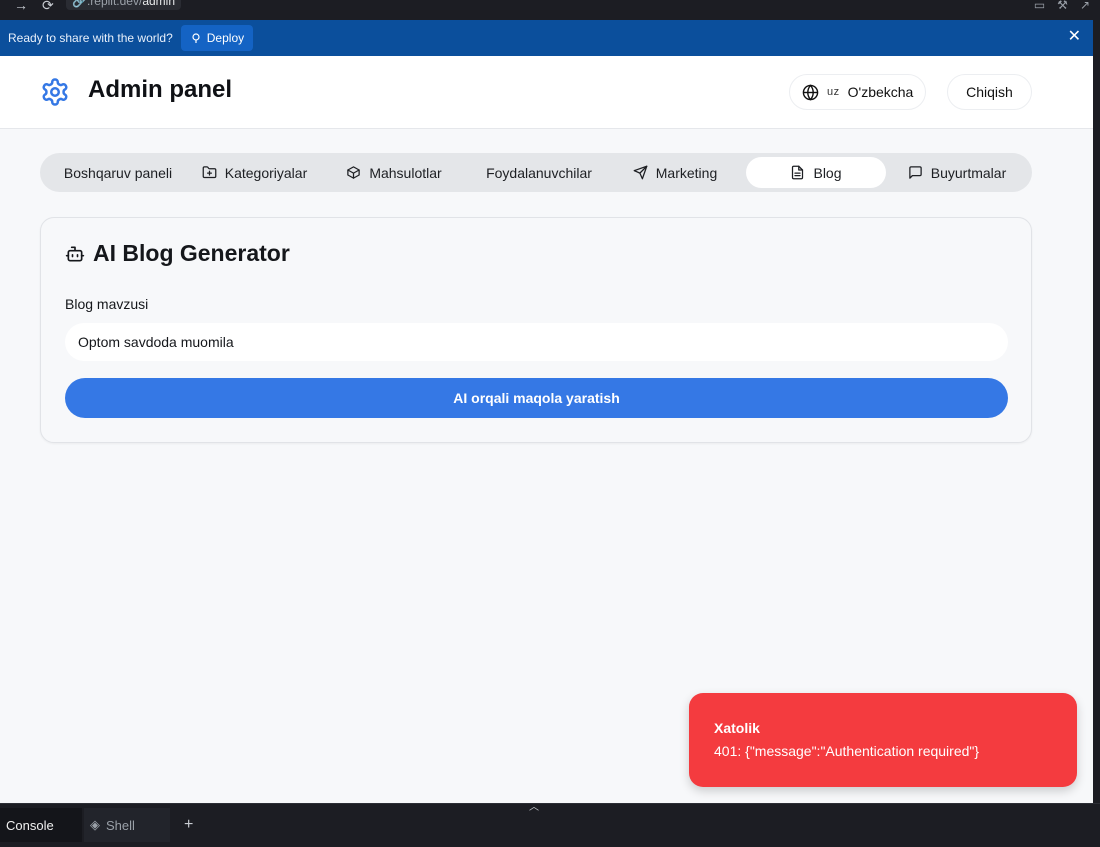  I want to click on tab-categories: Kategoriyalar, so click(254, 172).